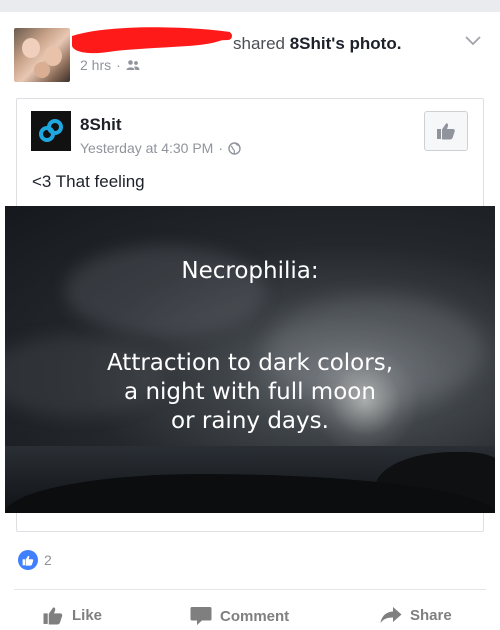 Image resolution: width=500 pixels, height=630 pixels. I want to click on post-header: shared 8Shit's photo., so click(317, 44).